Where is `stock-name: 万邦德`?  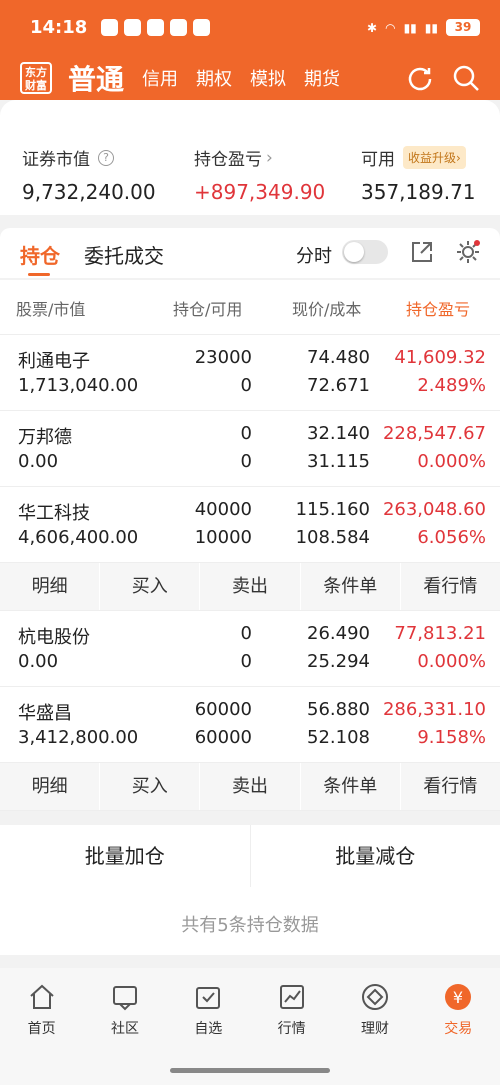
stock-name: 万邦德 is located at coordinates (45, 437).